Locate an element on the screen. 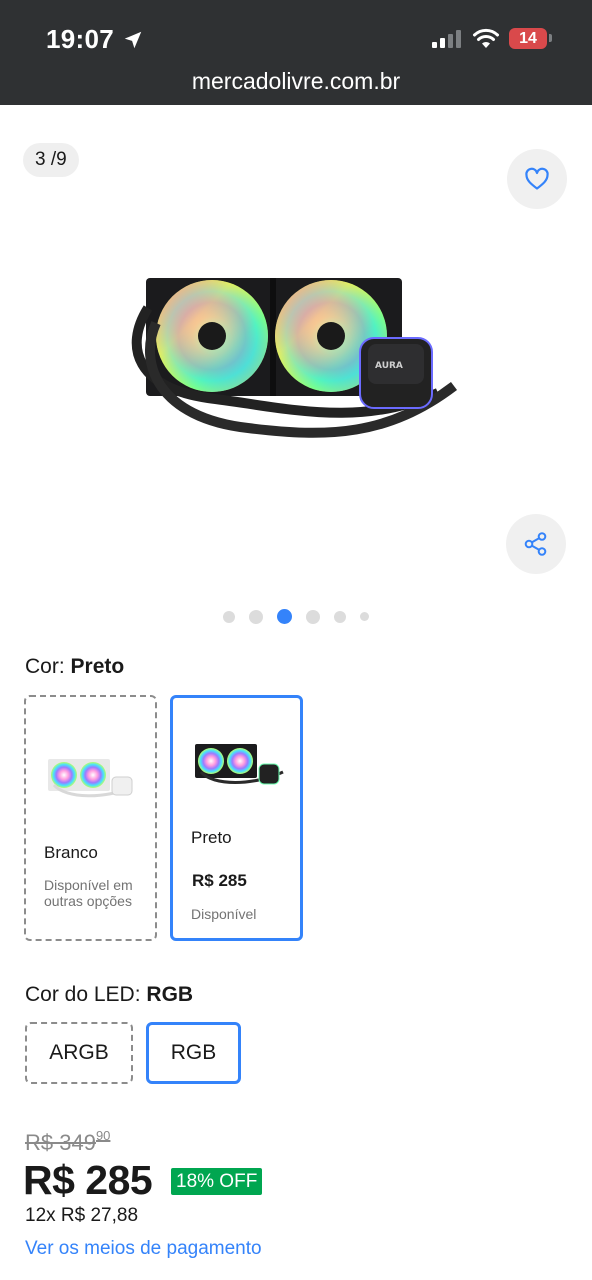 The height and width of the screenshot is (1280, 592). share-icon is located at coordinates (535, 544).